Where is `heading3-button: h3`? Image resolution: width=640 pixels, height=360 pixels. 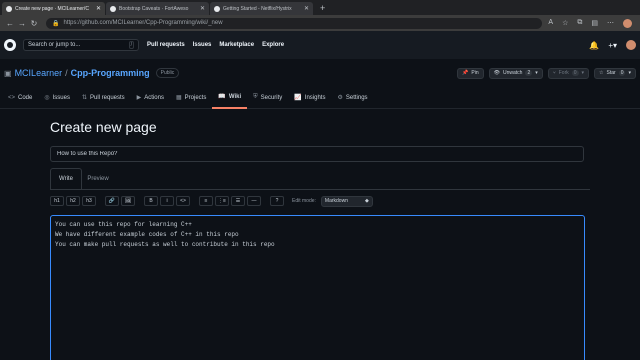
heading3-button: h3 is located at coordinates (89, 201).